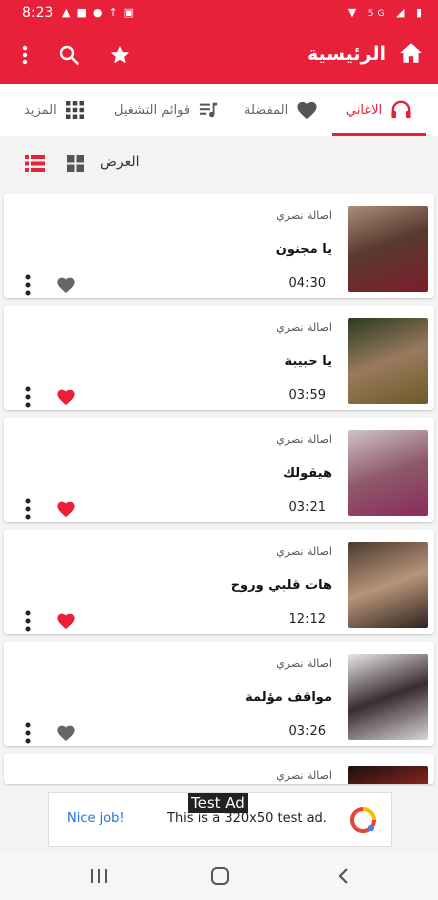 The image size is (438, 900). I want to click on tab-label: قوائم التشغيل, so click(152, 110).